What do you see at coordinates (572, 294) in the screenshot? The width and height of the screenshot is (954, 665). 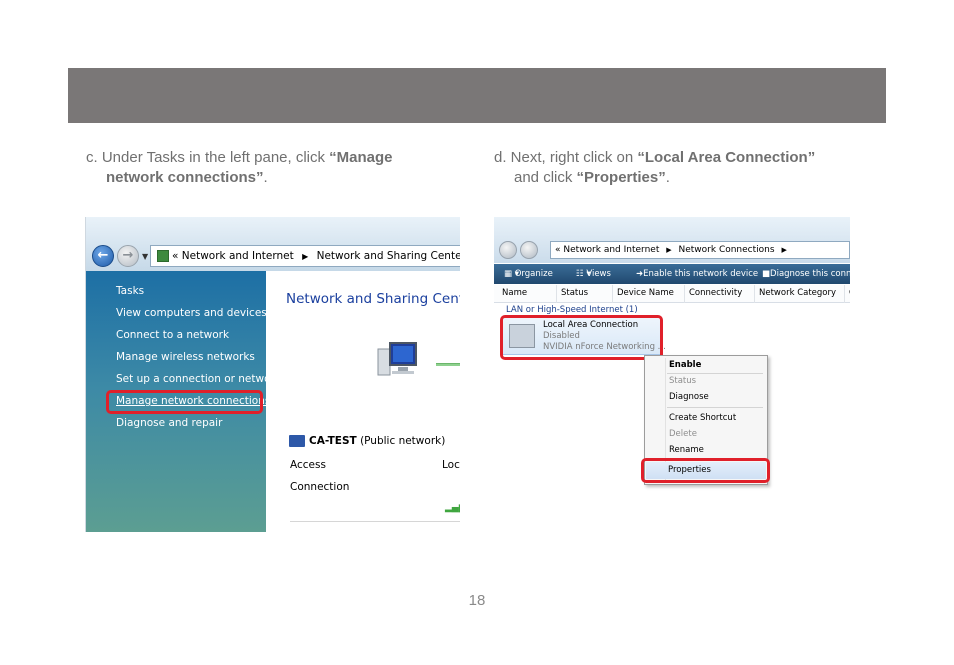 I see `column-status: Status` at bounding box center [572, 294].